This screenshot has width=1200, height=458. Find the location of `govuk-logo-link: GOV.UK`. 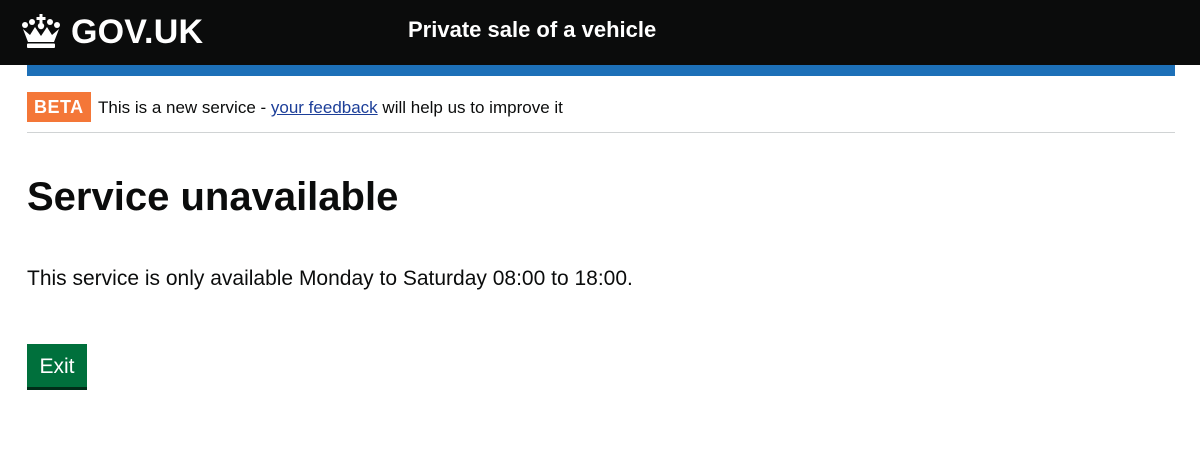

govuk-logo-link: GOV.UK is located at coordinates (111, 32).